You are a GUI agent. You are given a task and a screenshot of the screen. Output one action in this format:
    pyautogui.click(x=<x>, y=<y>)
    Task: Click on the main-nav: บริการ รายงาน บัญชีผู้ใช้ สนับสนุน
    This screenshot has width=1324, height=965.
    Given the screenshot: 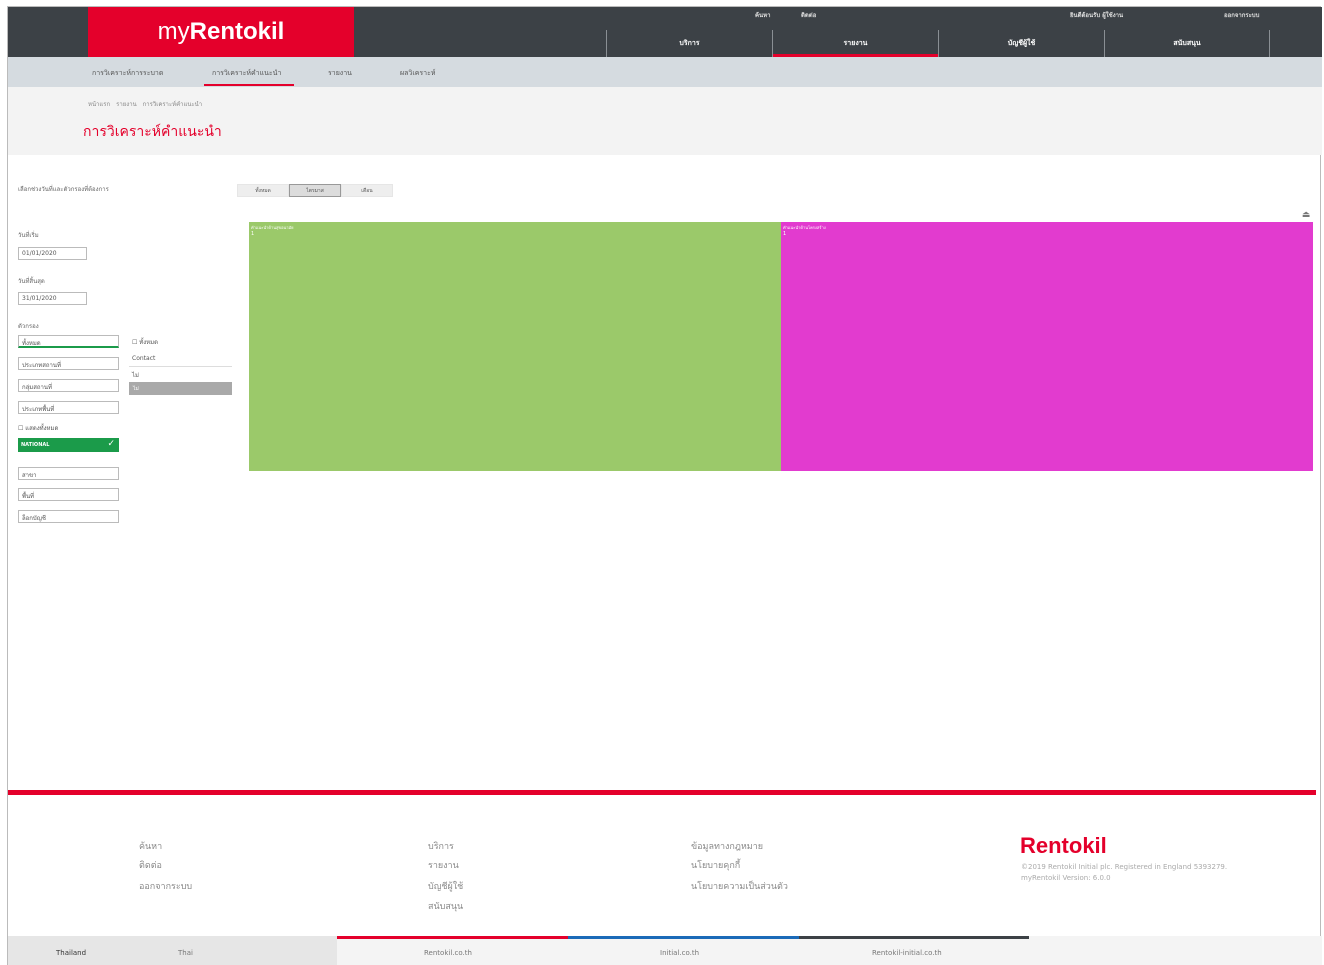 What is the action you would take?
    pyautogui.click(x=938, y=43)
    